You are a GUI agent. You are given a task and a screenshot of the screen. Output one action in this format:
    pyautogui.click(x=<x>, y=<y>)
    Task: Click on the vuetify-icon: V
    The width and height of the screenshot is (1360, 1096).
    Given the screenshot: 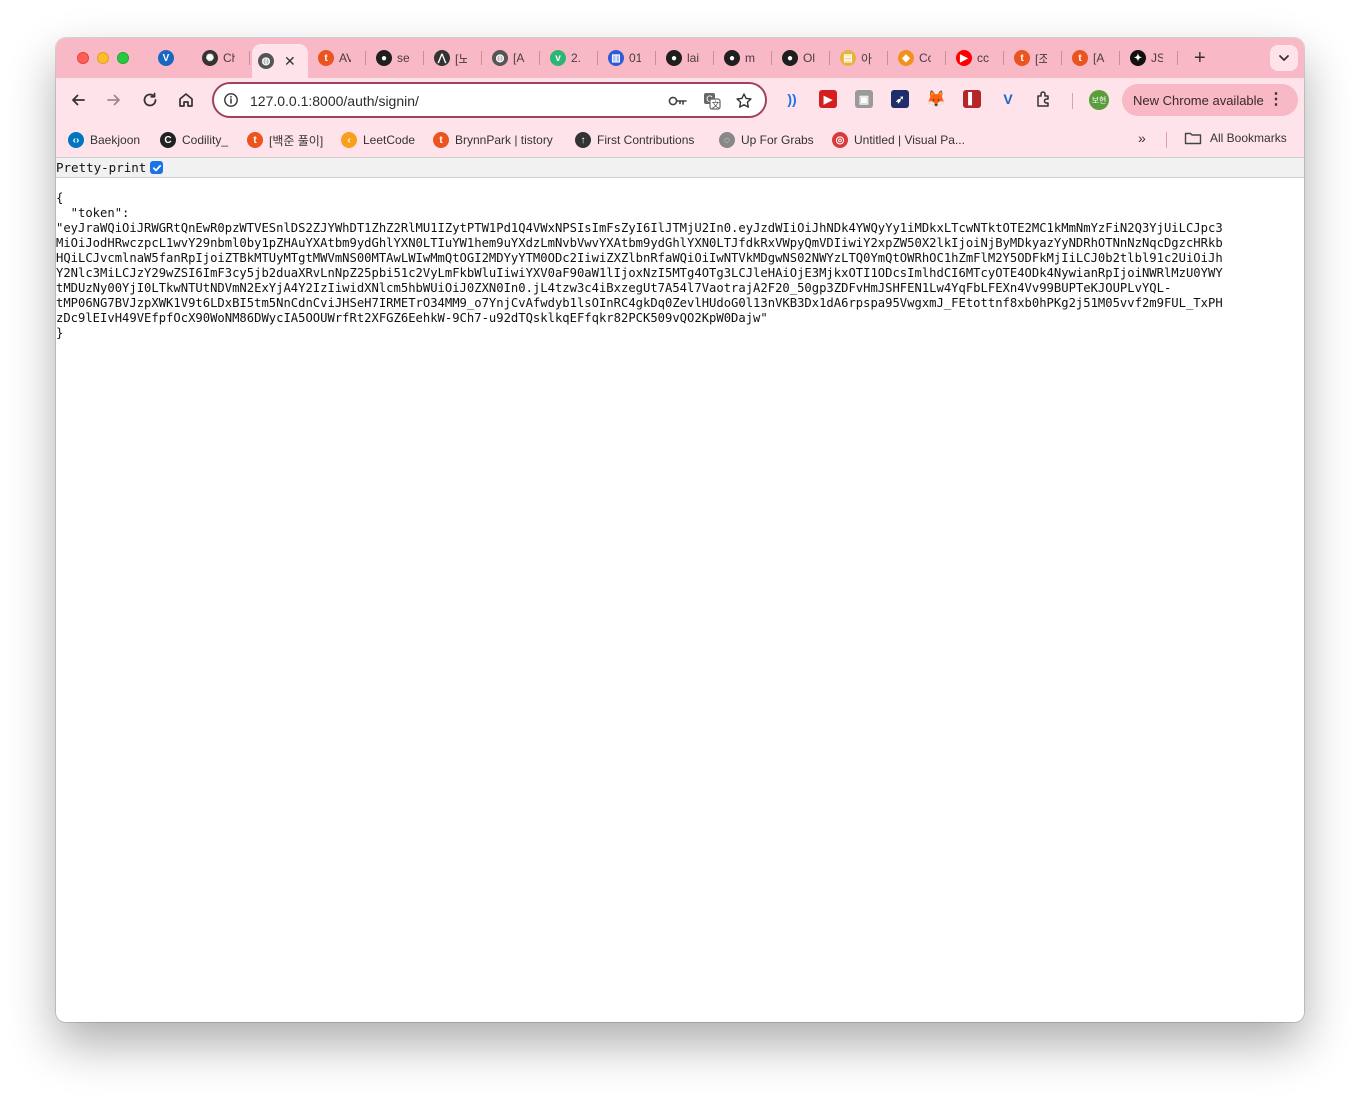 What is the action you would take?
    pyautogui.click(x=166, y=58)
    